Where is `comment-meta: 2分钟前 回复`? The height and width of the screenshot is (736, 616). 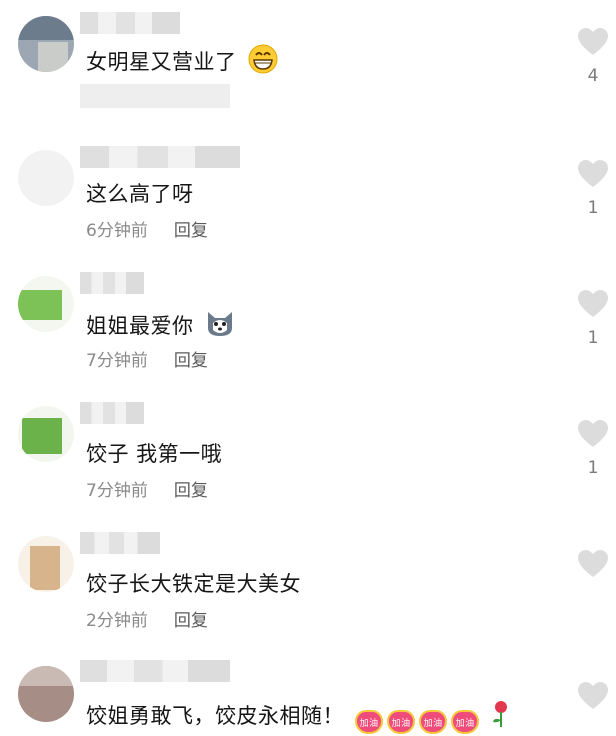
comment-meta: 2分钟前 回复 is located at coordinates (147, 618).